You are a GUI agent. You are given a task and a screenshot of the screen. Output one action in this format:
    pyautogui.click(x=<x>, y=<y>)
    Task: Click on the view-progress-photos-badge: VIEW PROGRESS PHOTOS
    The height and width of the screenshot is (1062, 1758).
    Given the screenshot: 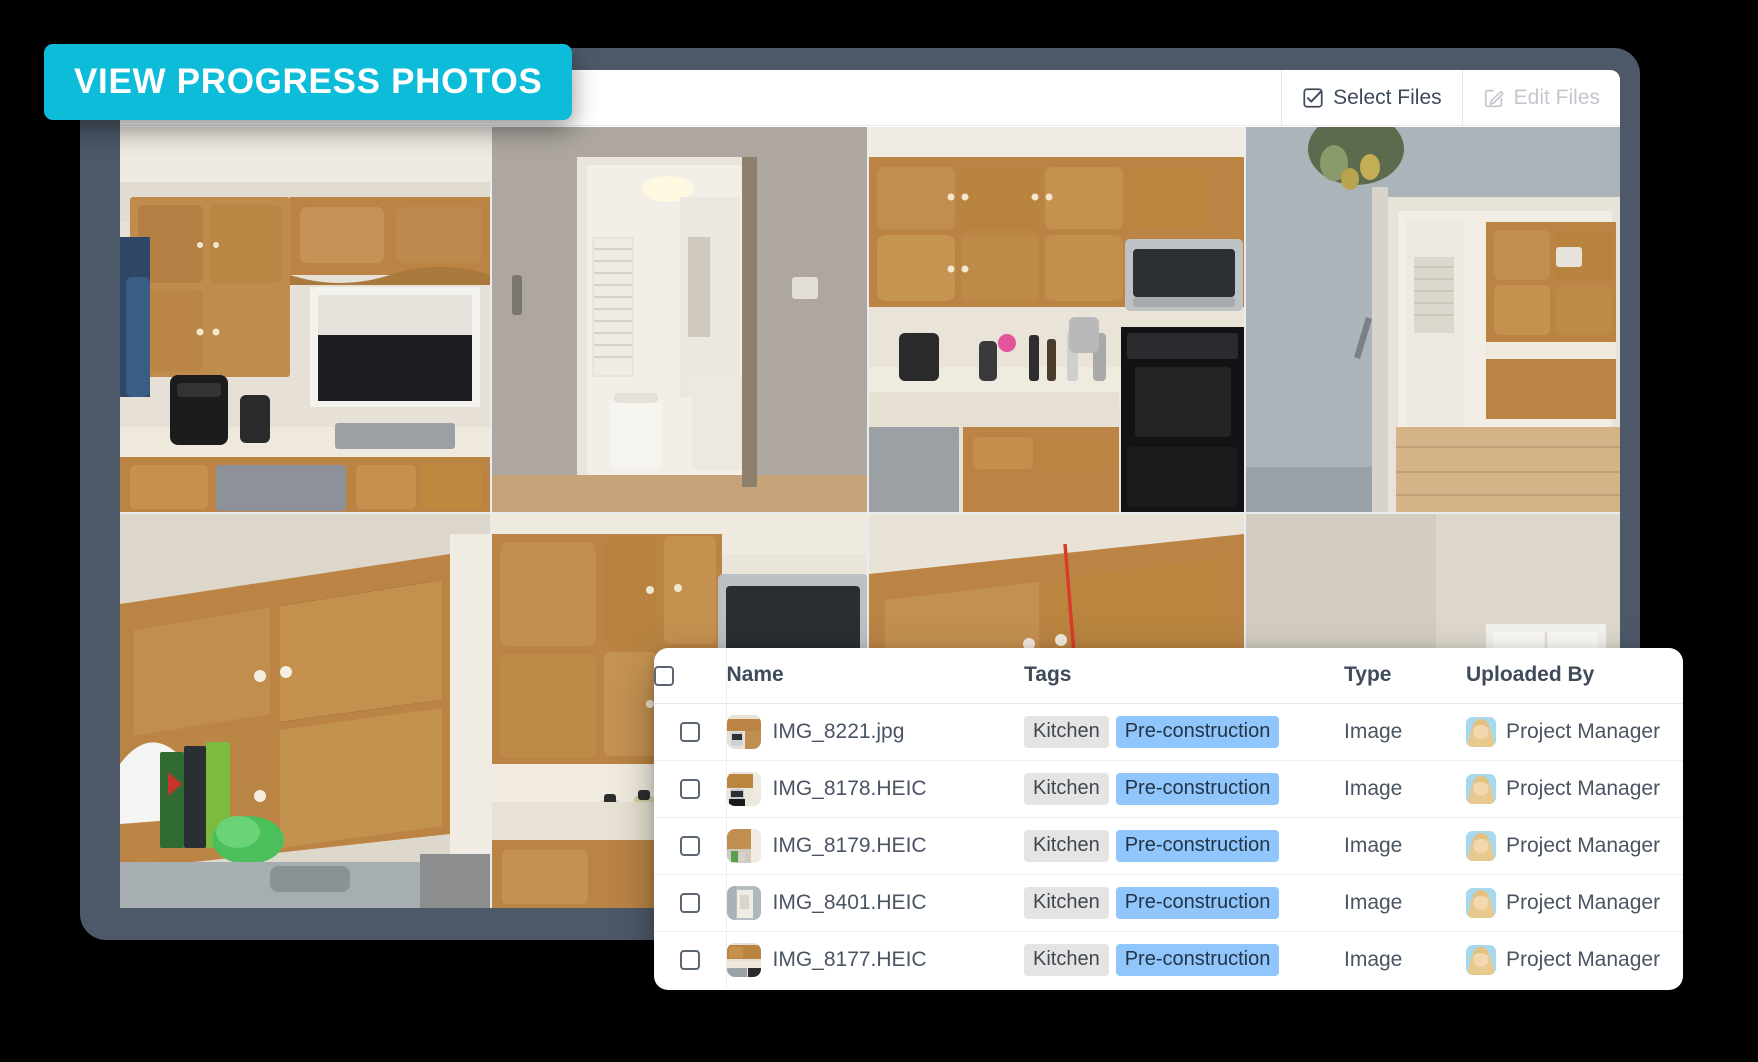 What is the action you would take?
    pyautogui.click(x=308, y=82)
    